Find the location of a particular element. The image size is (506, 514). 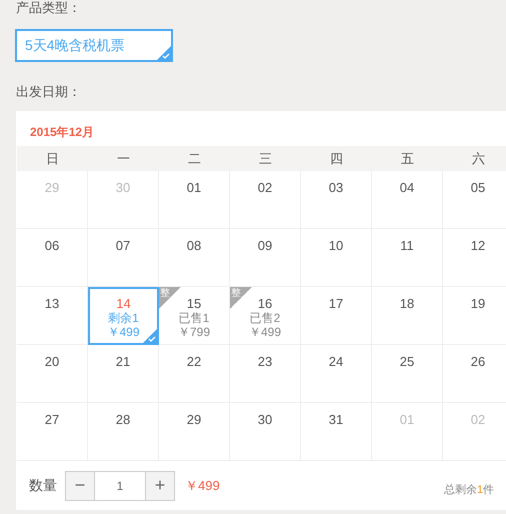

day-cell: 15 已售1 ￥799 整 is located at coordinates (194, 316).